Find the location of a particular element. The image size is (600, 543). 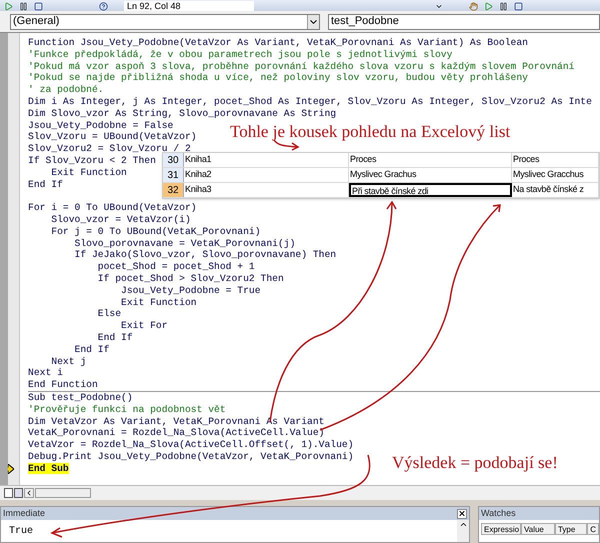

code-comment: 'Pokud má vzor aspoň 3 slova, proběhne porovnání každého slova vzoru s každým slovem Porovnání is located at coordinates (301, 66).